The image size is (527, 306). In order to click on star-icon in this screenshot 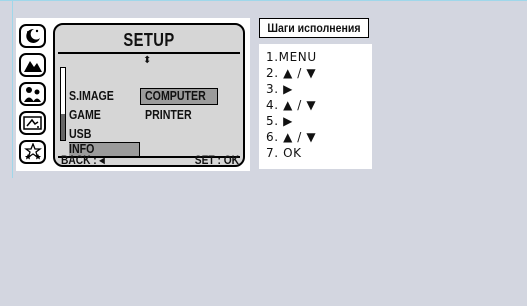, I will do `click(32, 152)`.